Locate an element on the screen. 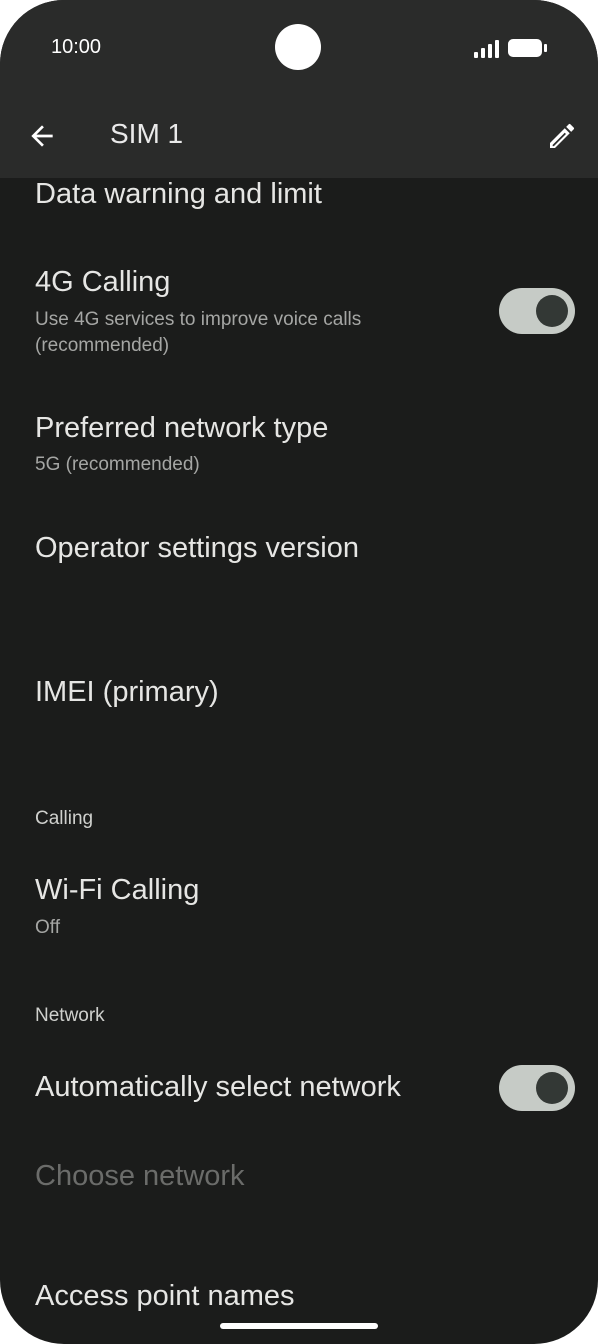 The height and width of the screenshot is (1344, 598). data-warning-item: Data warning and limit is located at coordinates (178, 194).